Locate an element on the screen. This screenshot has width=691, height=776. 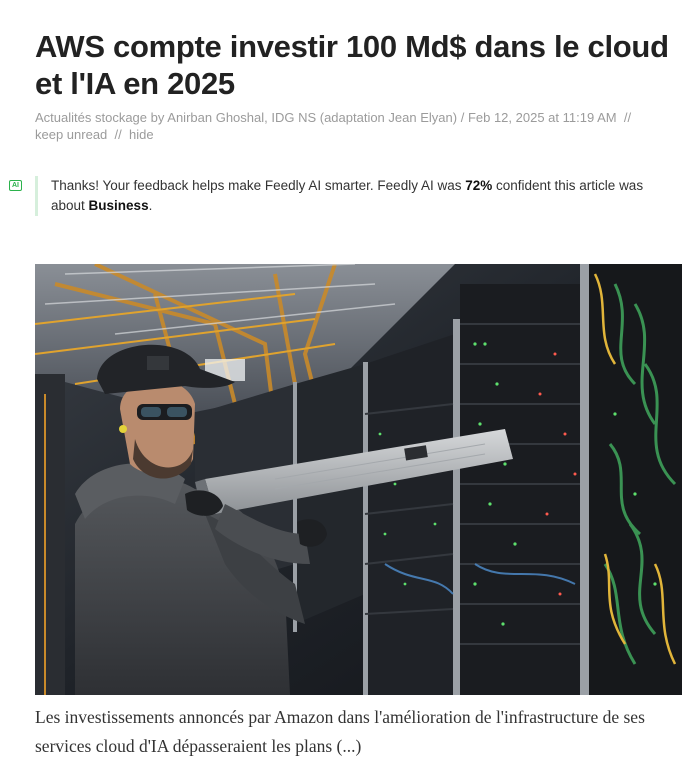
confidence-value: 72% is located at coordinates (479, 185).